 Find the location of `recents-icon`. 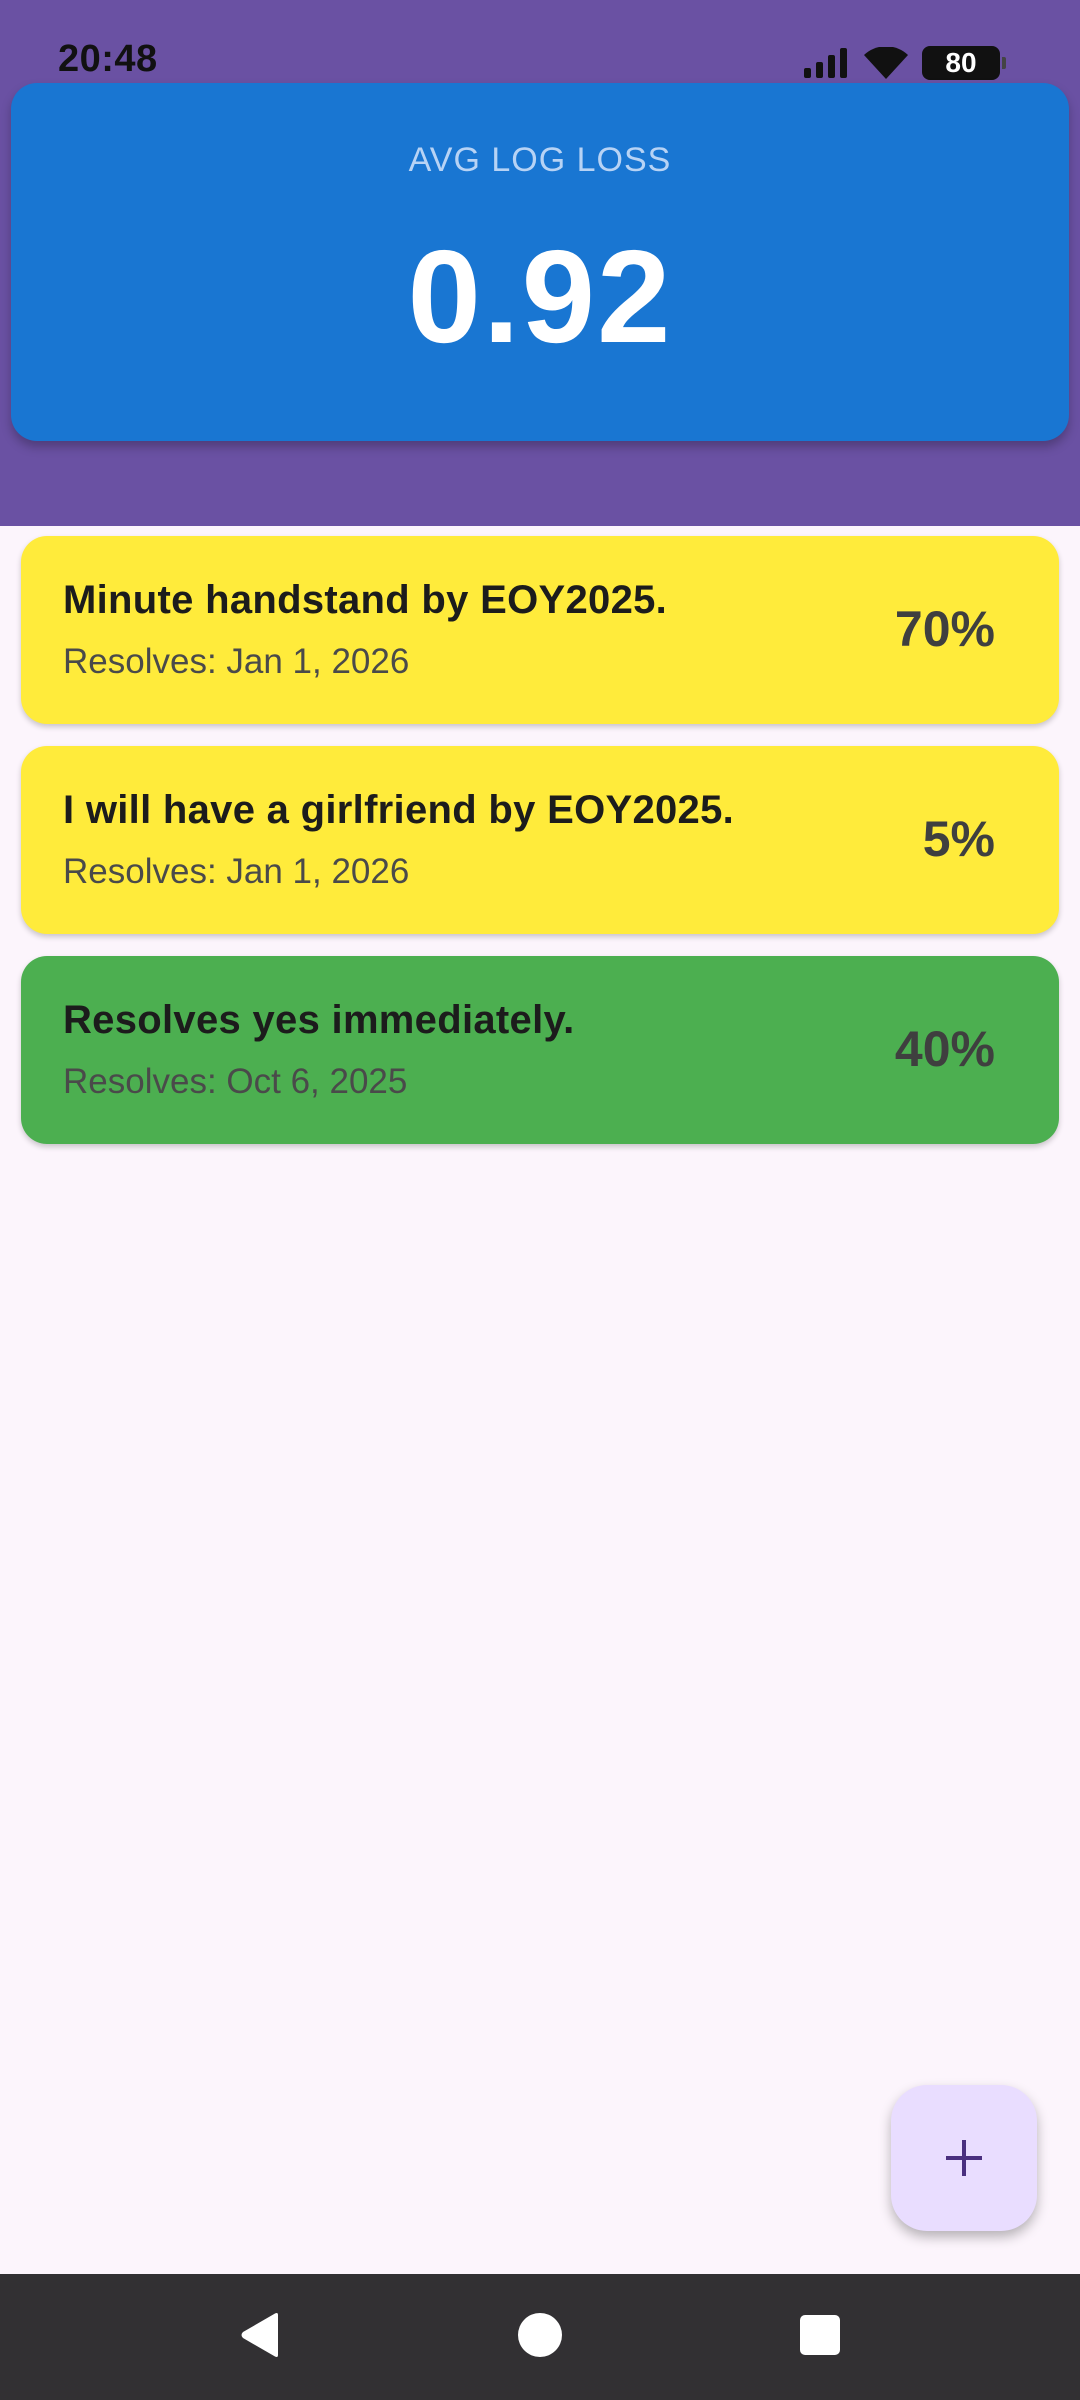

recents-icon is located at coordinates (820, 2337).